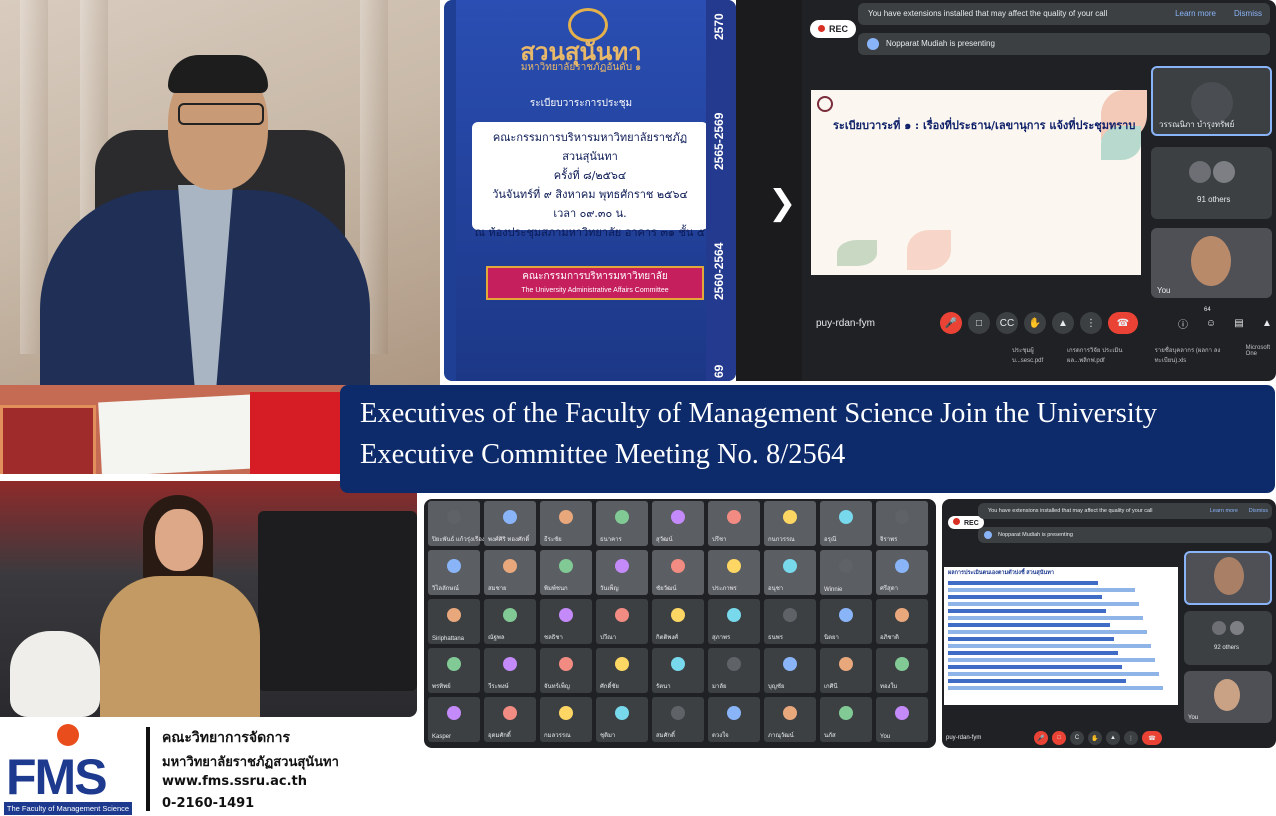 Image resolution: width=1276 pixels, height=816 pixels. Describe the element at coordinates (454, 670) in the screenshot. I see `participant-tile: พรทิพย์` at that location.